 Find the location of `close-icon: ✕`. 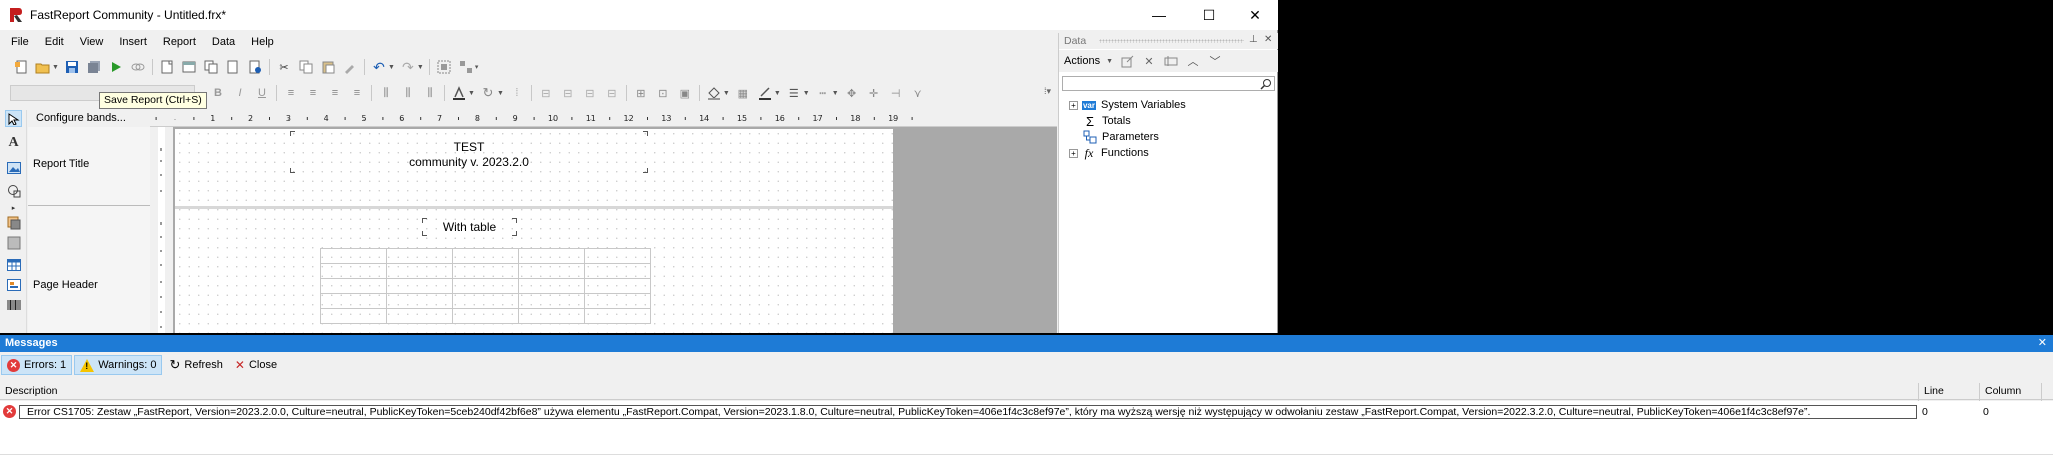

close-icon: ✕ is located at coordinates (1268, 39).